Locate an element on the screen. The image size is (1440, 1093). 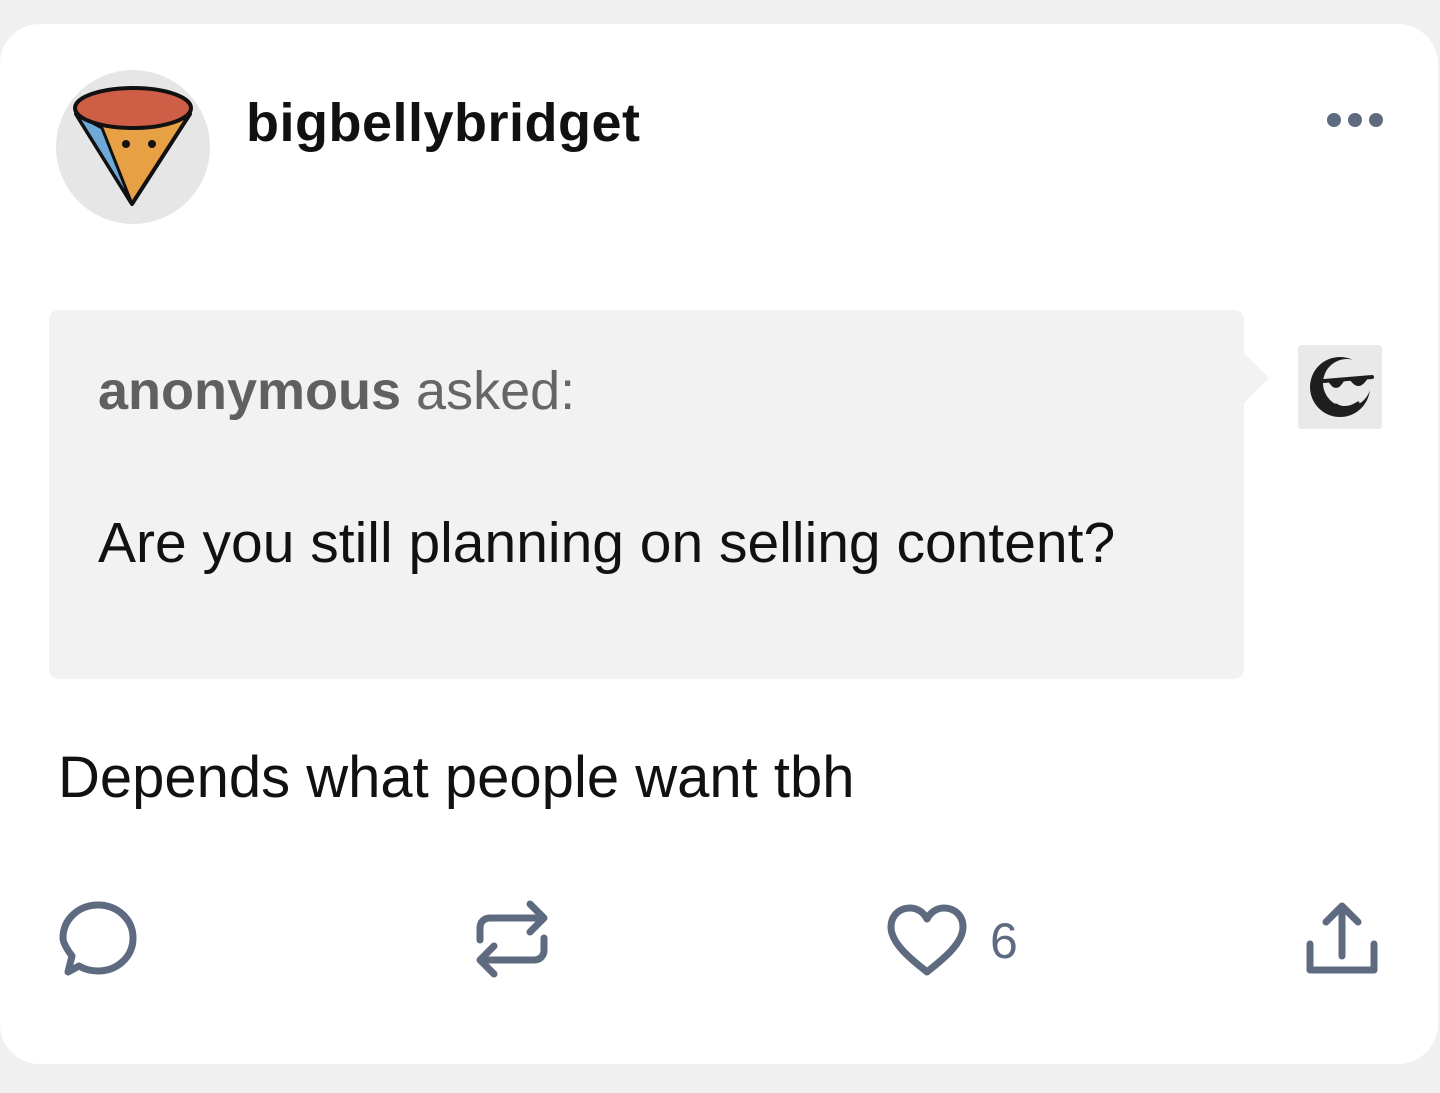
pizza-slice-avatar-icon is located at coordinates (133, 146).